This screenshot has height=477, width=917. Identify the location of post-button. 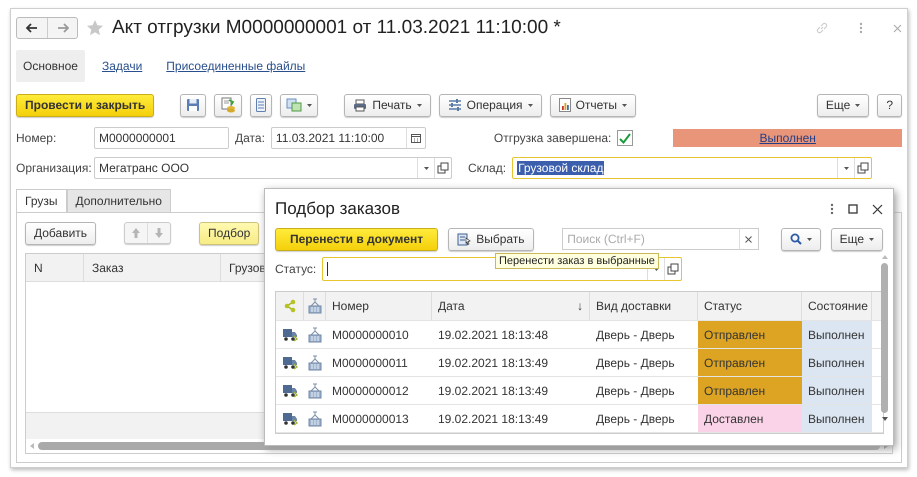
(228, 105).